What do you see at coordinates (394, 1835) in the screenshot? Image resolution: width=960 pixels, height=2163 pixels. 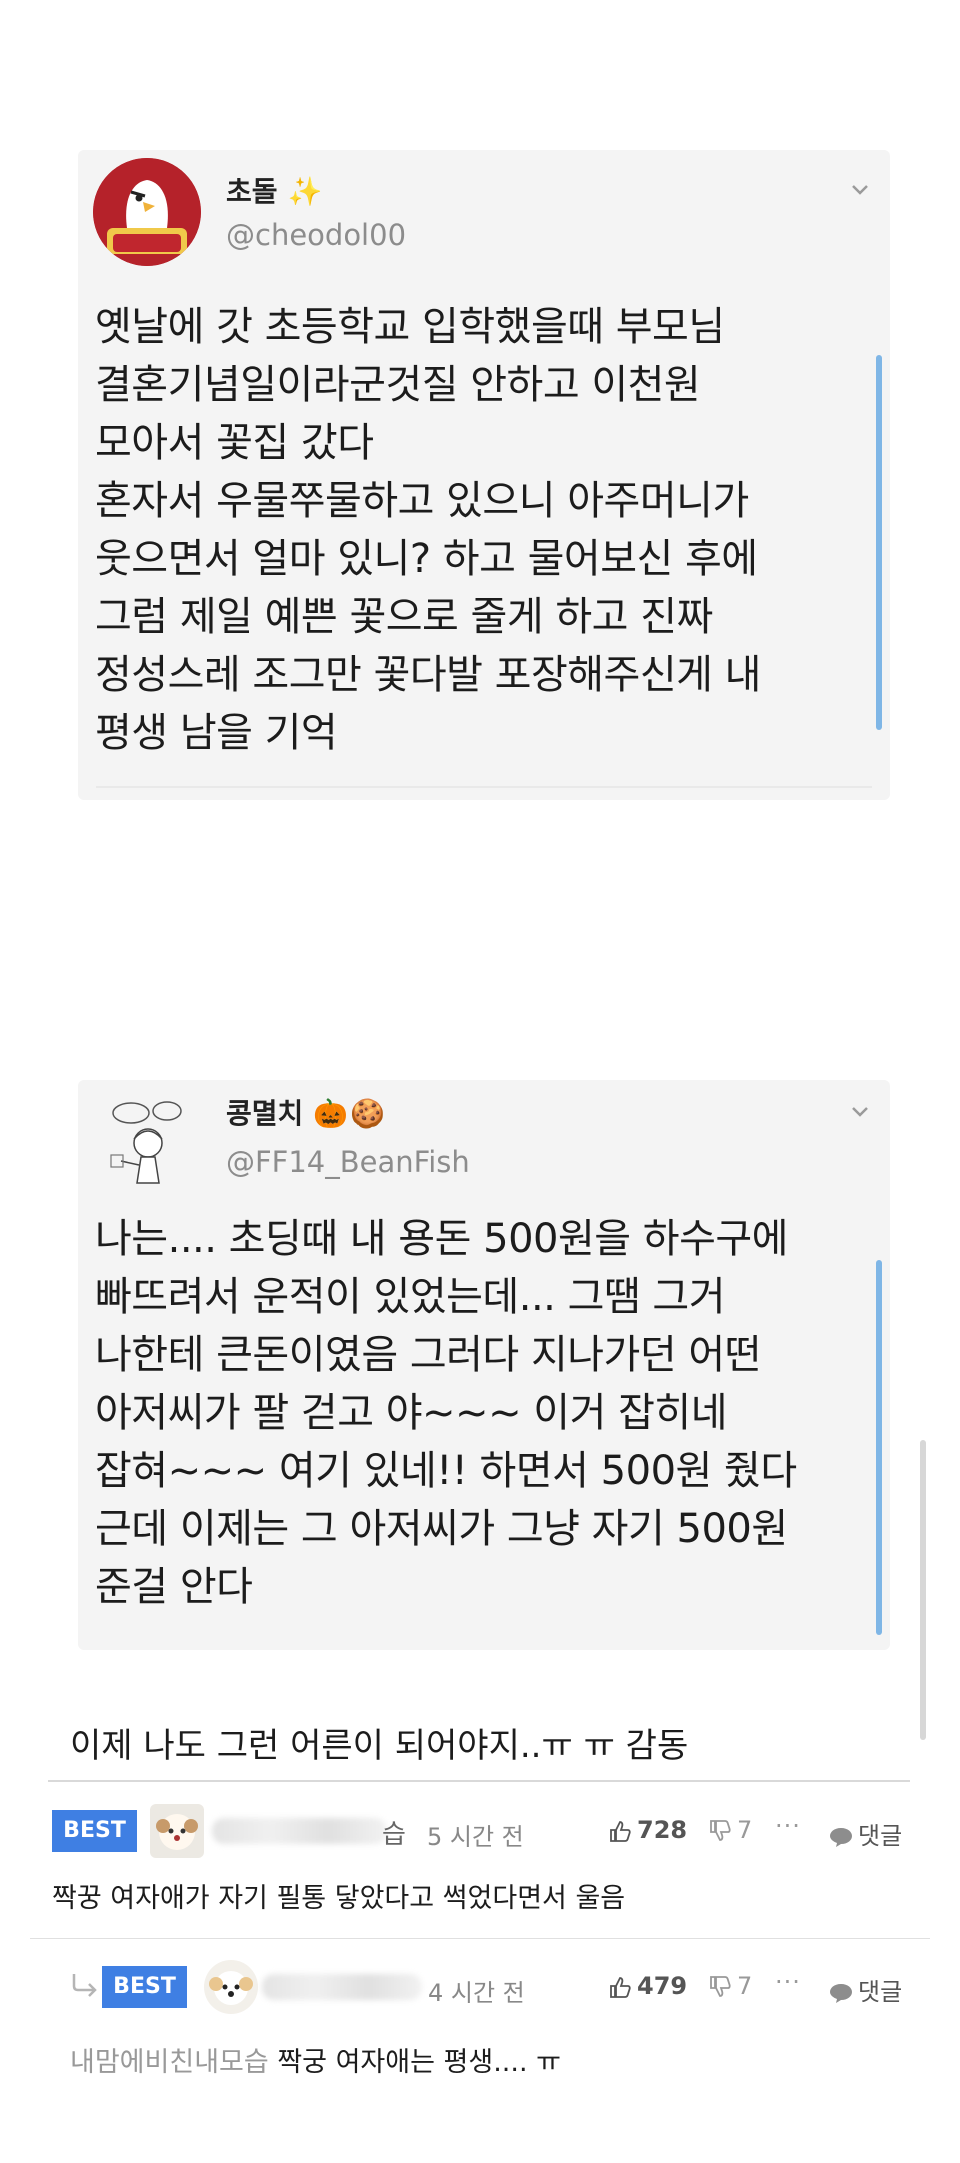 I see `username-tail: 습` at bounding box center [394, 1835].